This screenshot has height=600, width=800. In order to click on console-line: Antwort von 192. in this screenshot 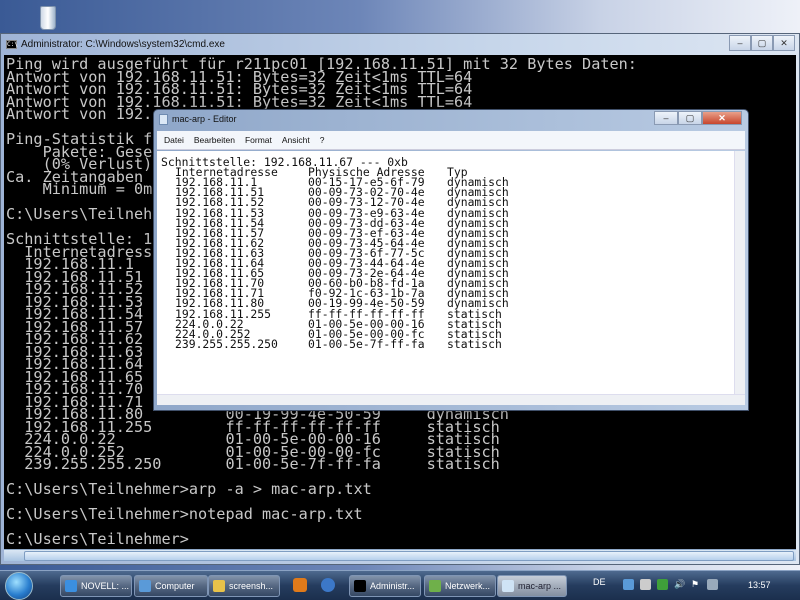, I will do `click(79, 114)`.